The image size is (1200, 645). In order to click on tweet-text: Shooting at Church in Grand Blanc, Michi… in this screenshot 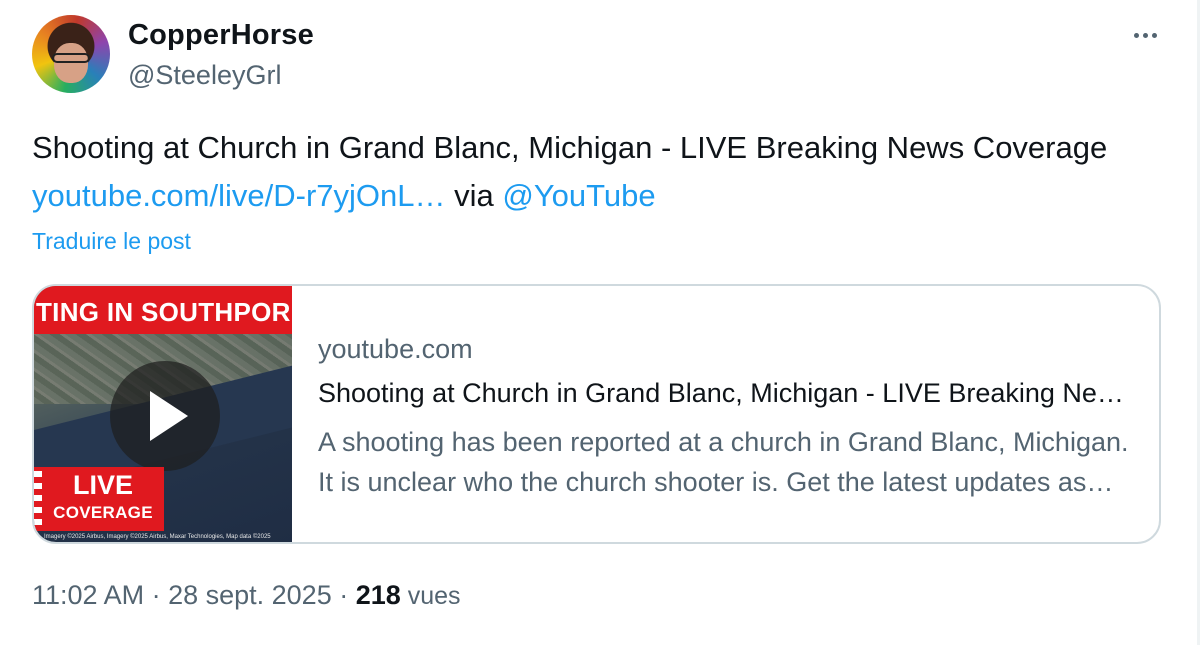, I will do `click(587, 172)`.